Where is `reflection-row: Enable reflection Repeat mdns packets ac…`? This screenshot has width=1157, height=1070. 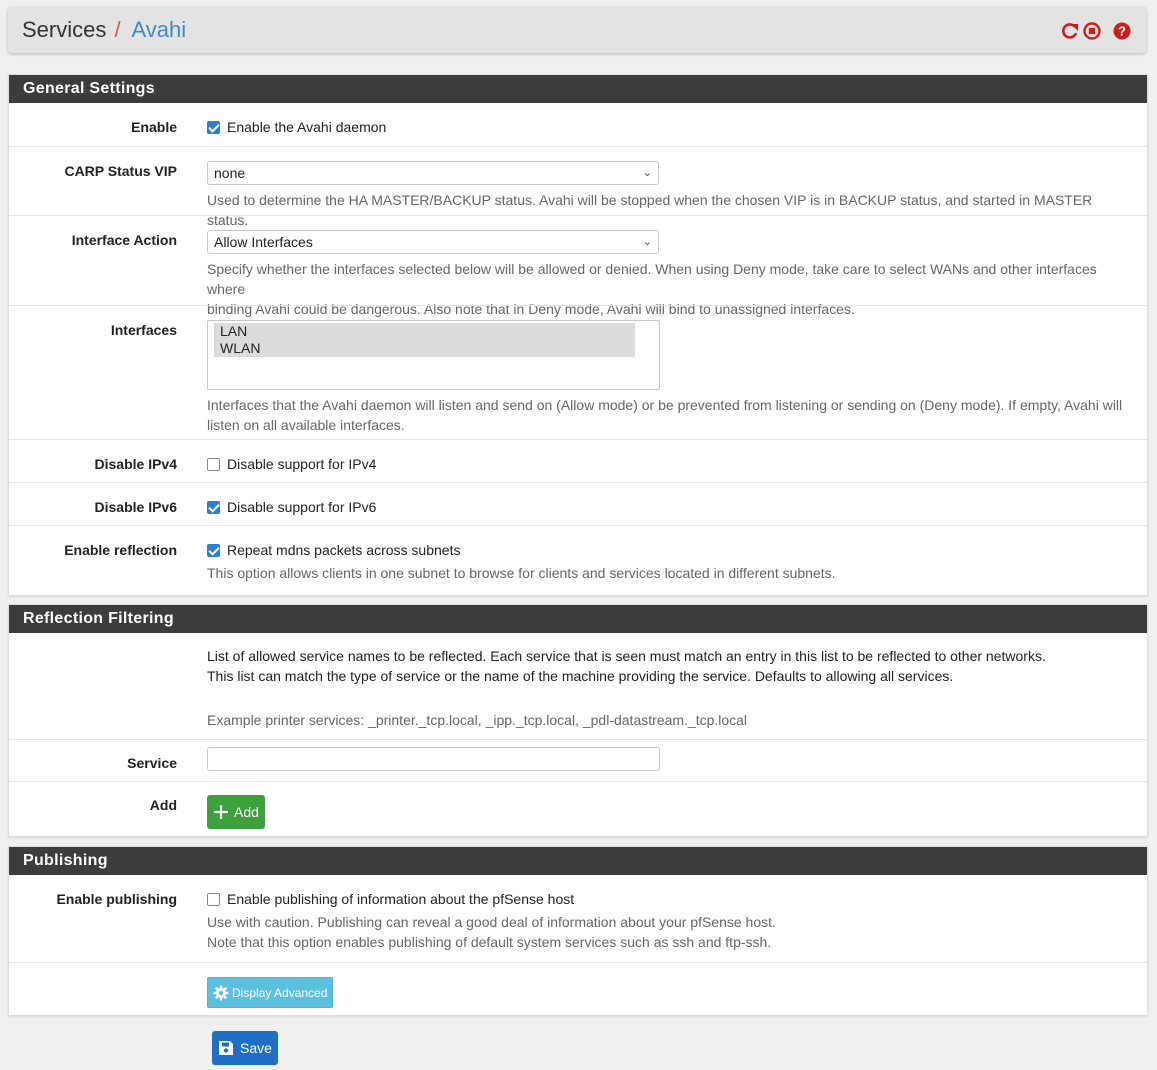 reflection-row: Enable reflection Repeat mdns packets ac… is located at coordinates (578, 558).